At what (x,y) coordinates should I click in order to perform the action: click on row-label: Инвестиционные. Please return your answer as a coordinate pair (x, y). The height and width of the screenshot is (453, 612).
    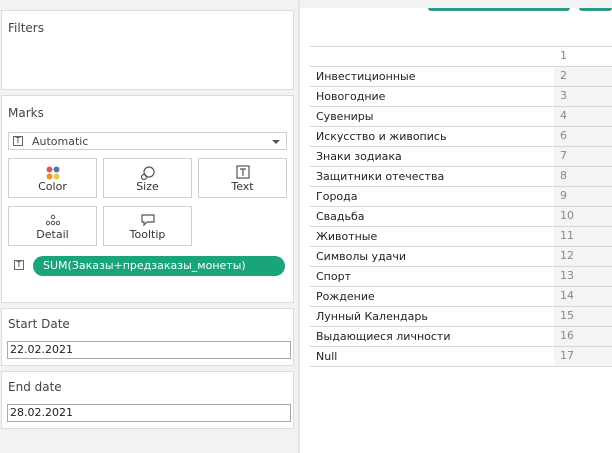
    Looking at the image, I should click on (366, 76).